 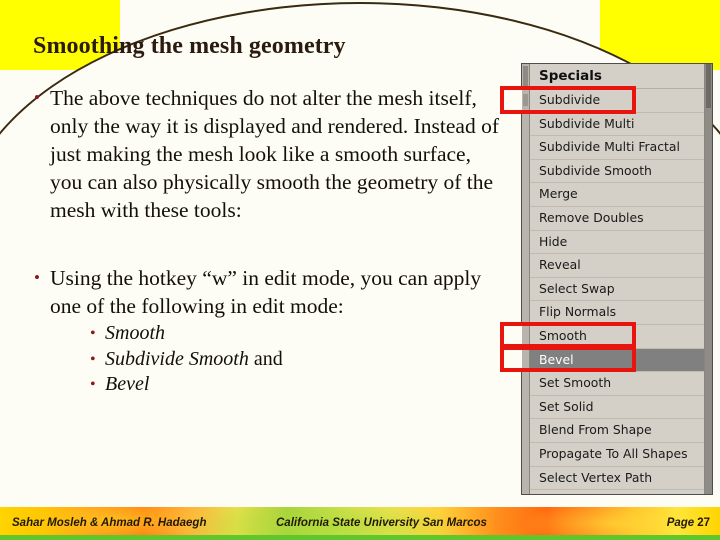 I want to click on annotation-box-smooth, so click(x=568, y=335).